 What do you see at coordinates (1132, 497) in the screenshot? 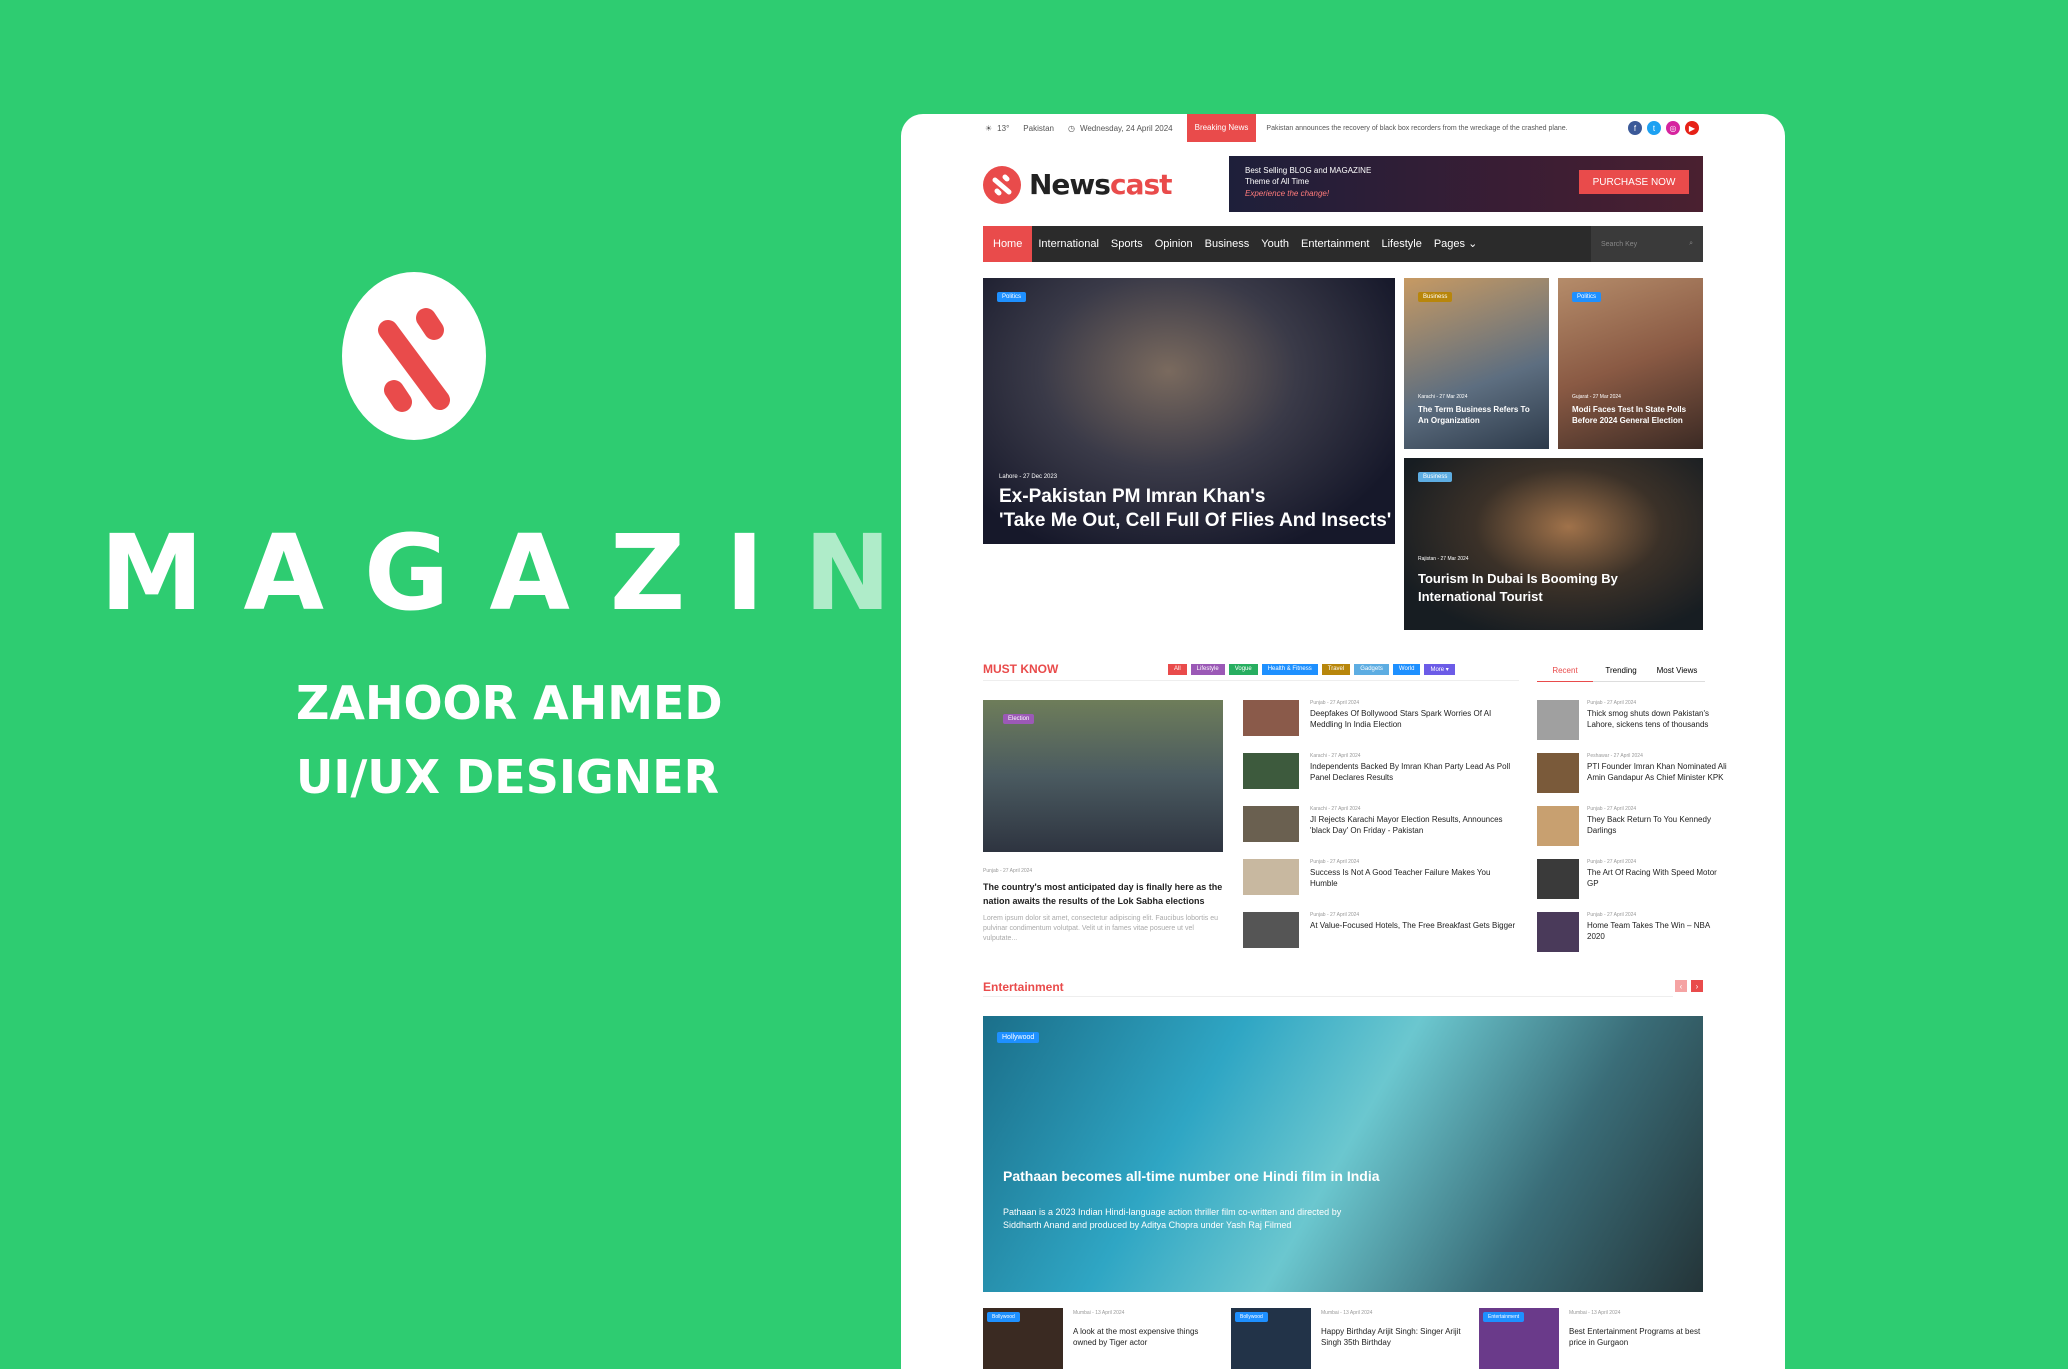
I see `hero-main-title-1: Ex-Pakistan PM Imran Khan's` at bounding box center [1132, 497].